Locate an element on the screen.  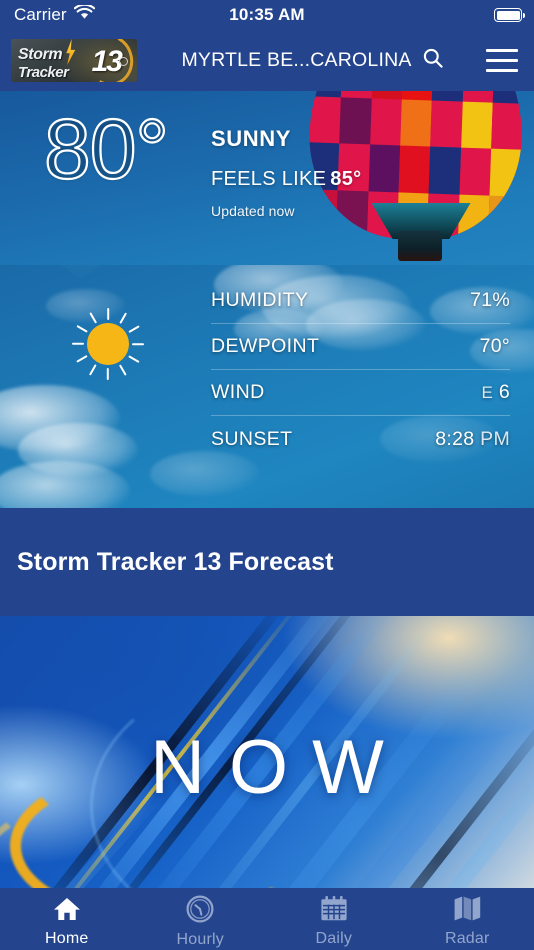
calendar-icon is located at coordinates (334, 911).